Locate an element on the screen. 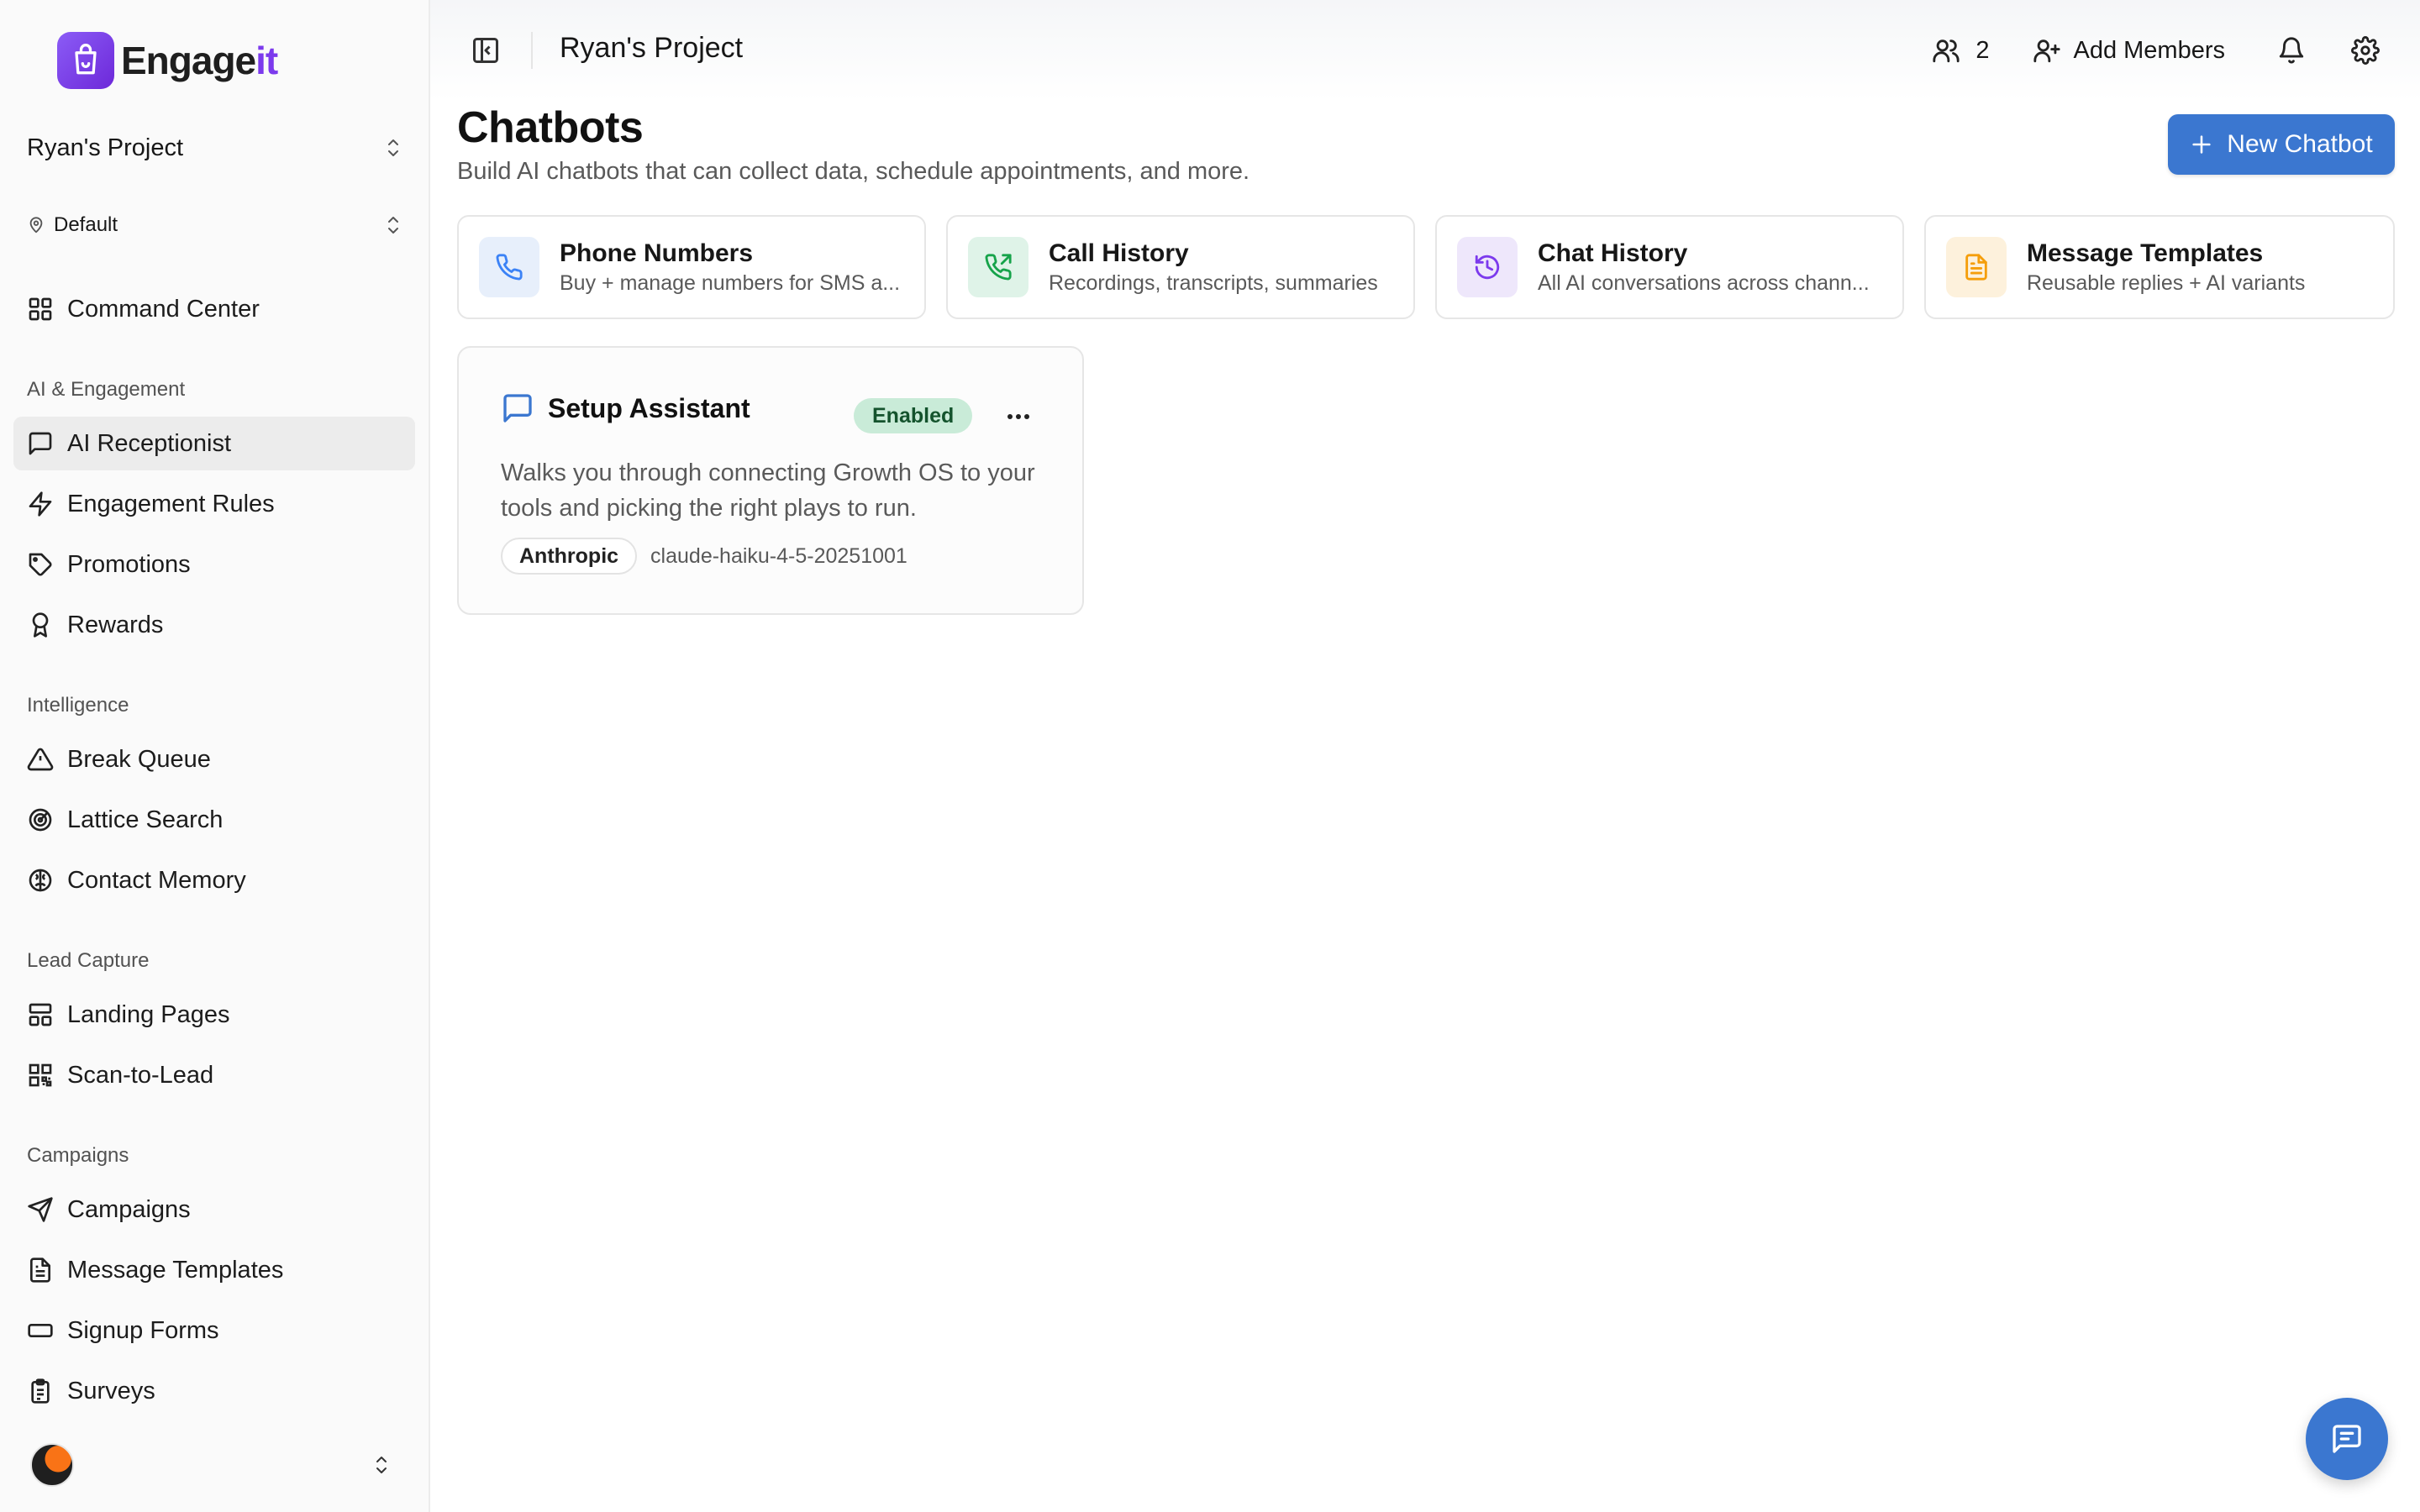 The image size is (2420, 1512). sidebar-item-label: Lattice Search is located at coordinates (146, 819).